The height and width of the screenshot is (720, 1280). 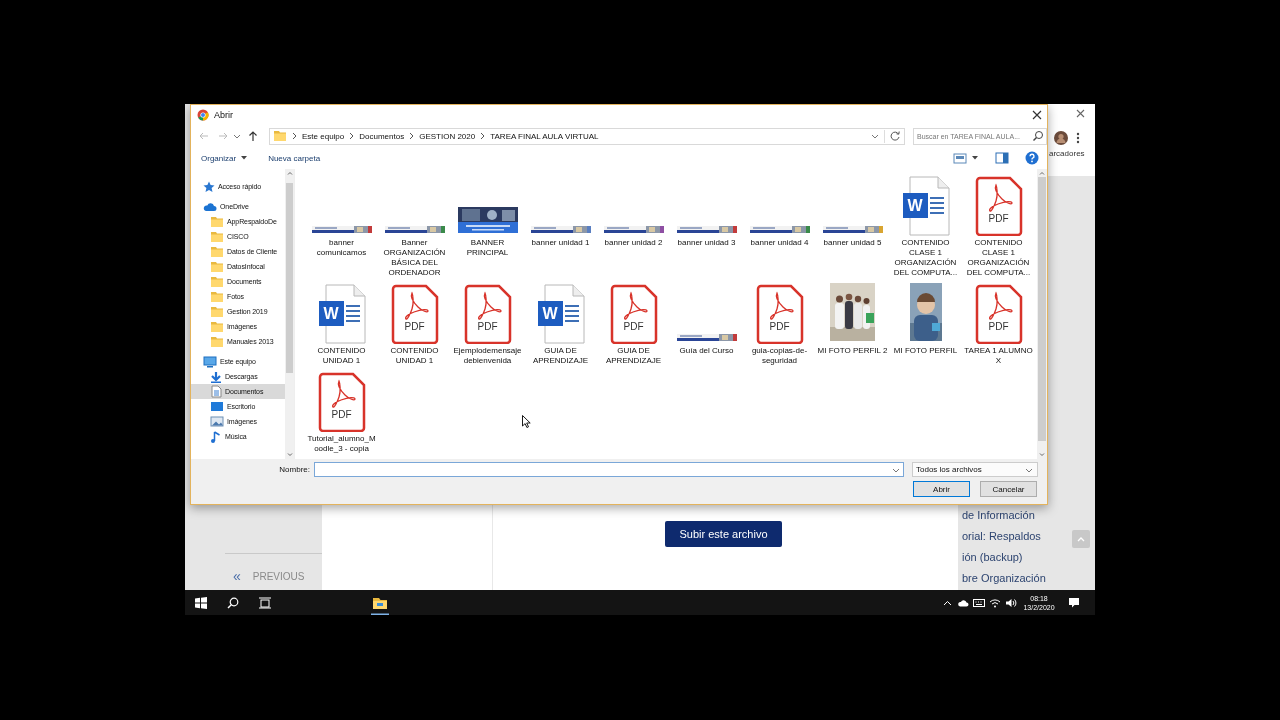 I want to click on window-title: Abrir, so click(x=224, y=115).